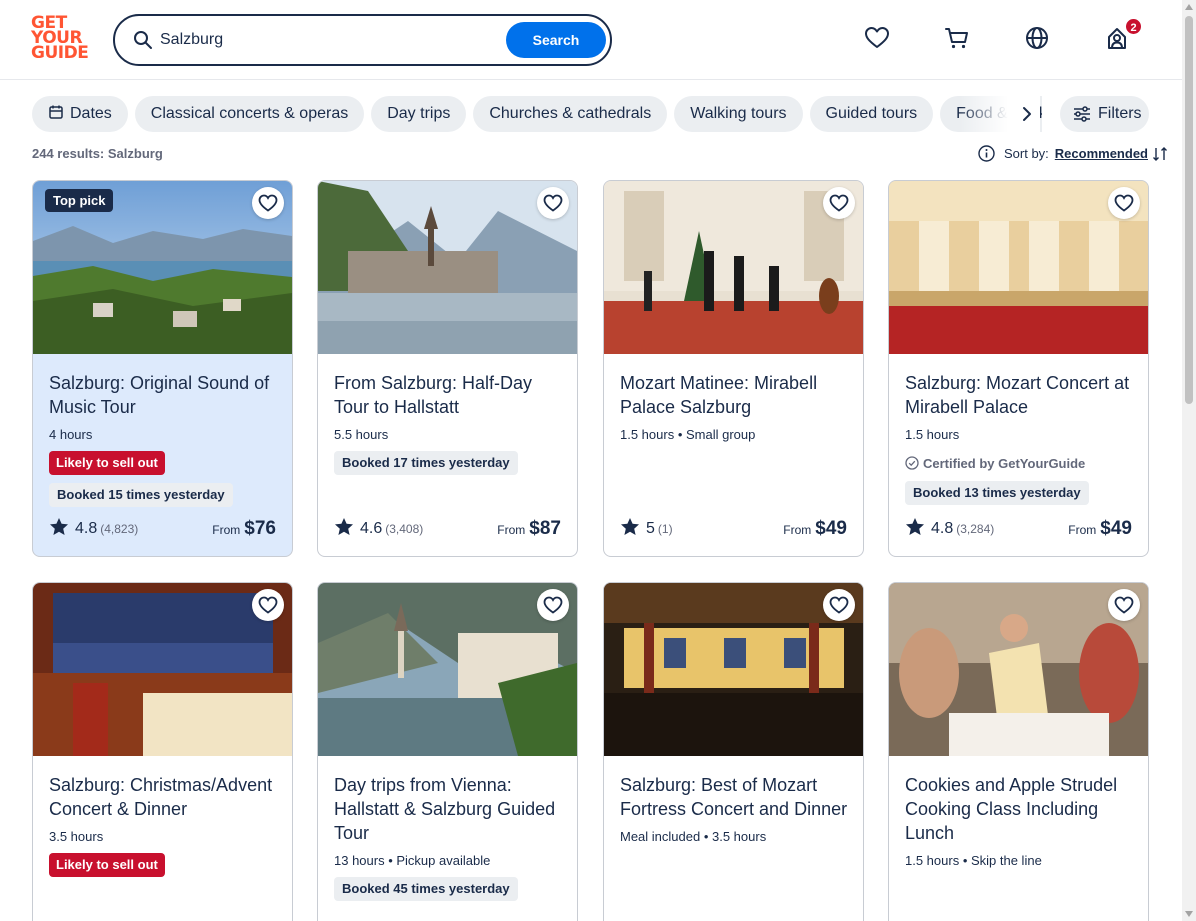 The width and height of the screenshot is (1196, 921). Describe the element at coordinates (556, 40) in the screenshot. I see `search-button: Search` at that location.